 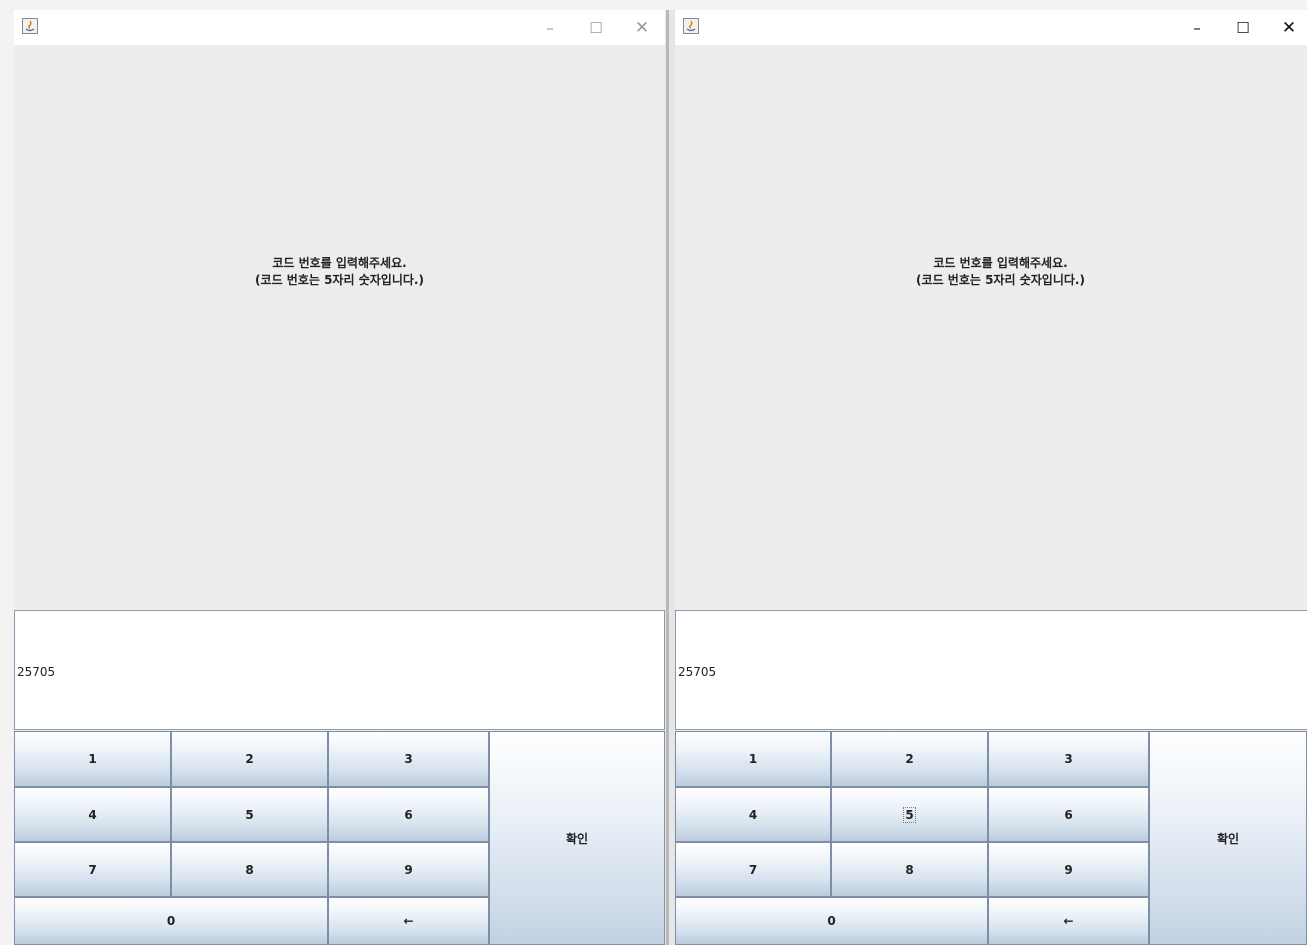 What do you see at coordinates (667, 477) in the screenshot?
I see `background-window-edge` at bounding box center [667, 477].